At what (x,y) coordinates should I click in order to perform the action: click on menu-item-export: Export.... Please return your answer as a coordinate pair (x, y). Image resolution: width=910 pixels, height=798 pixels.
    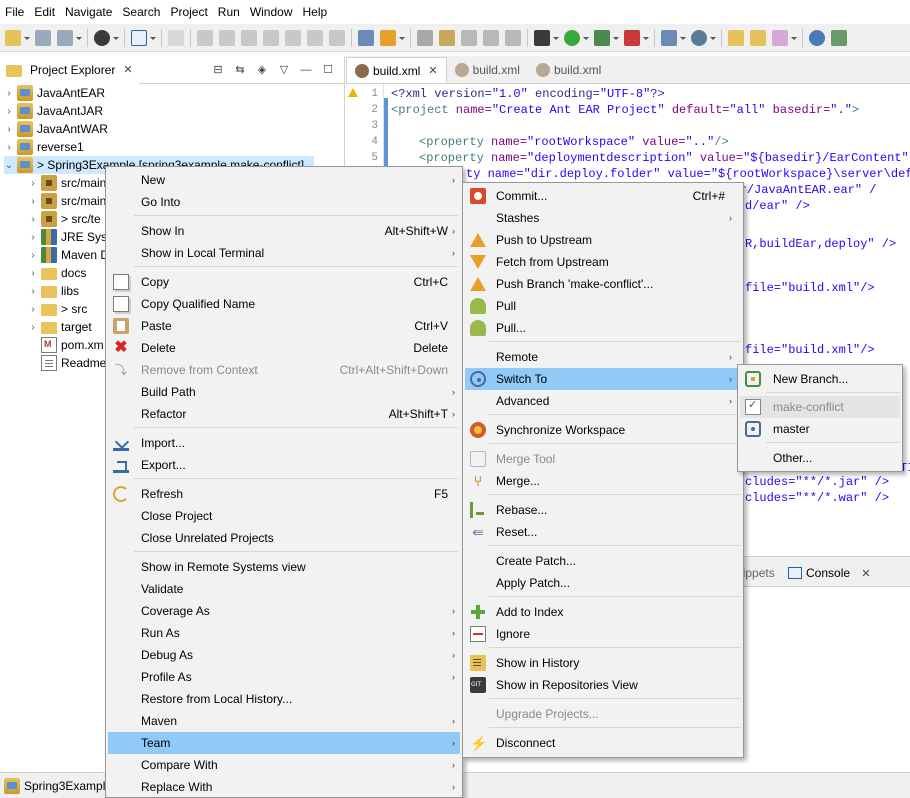
    Looking at the image, I should click on (284, 465).